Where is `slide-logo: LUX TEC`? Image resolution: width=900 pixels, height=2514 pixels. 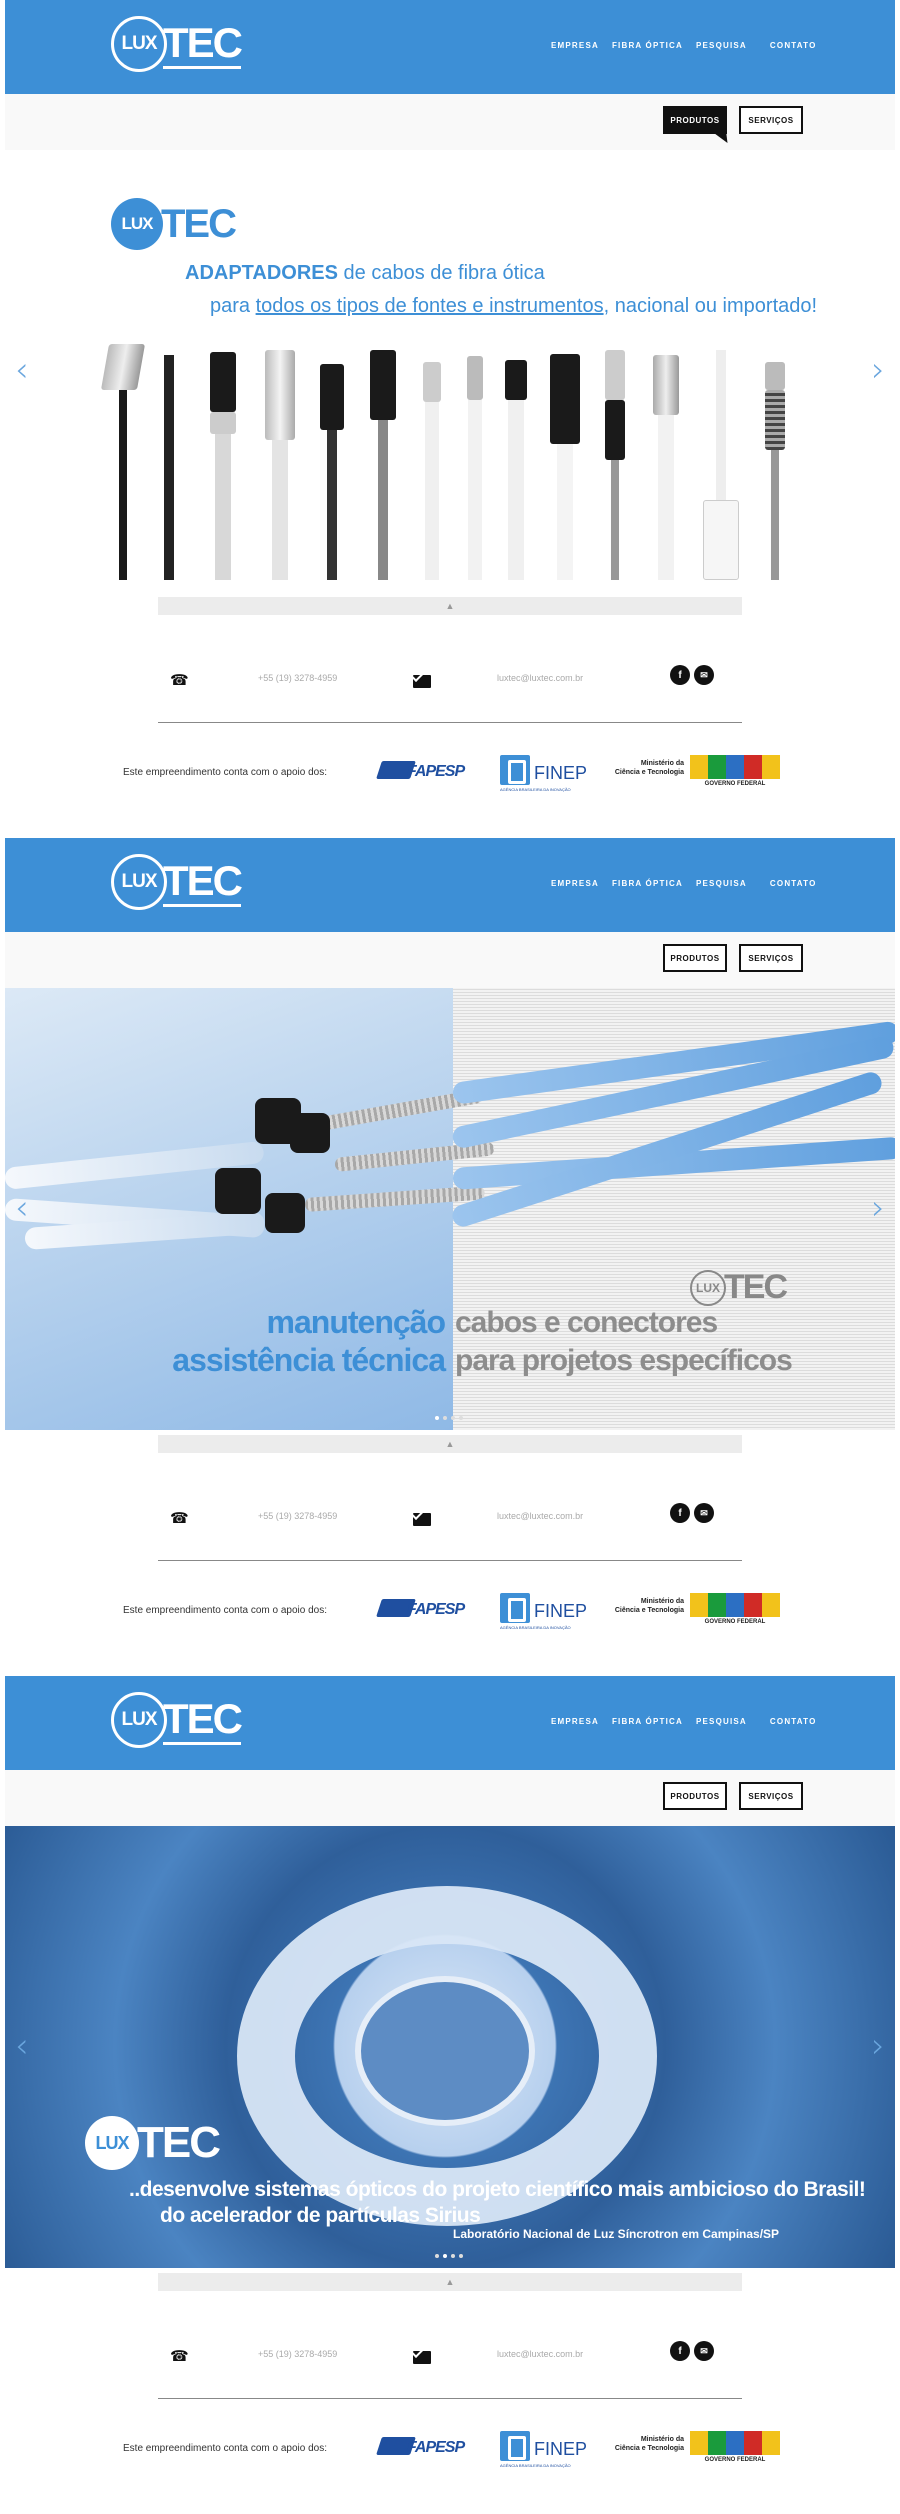
slide-logo: LUX TEC is located at coordinates (739, 1287).